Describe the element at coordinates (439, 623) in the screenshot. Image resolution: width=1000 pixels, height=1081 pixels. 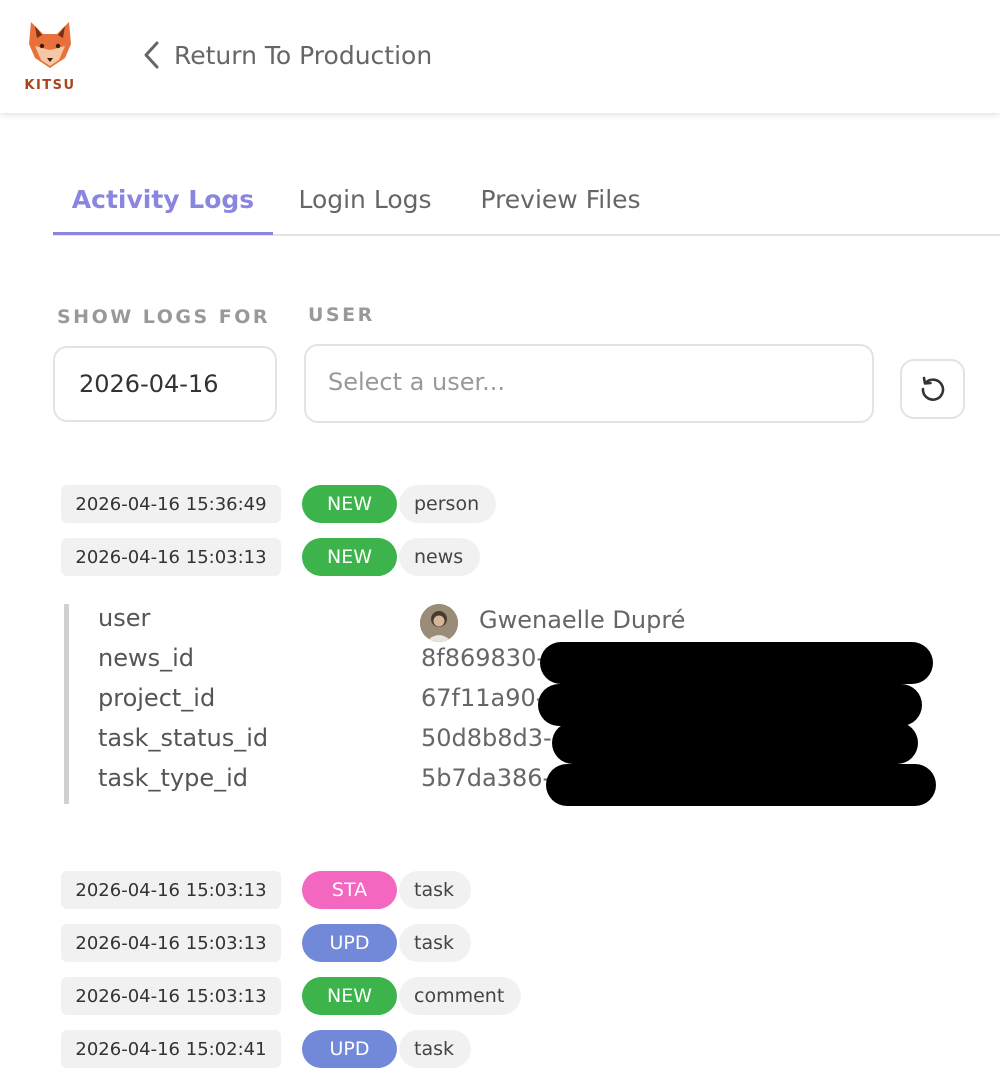
I see `avatar` at that location.